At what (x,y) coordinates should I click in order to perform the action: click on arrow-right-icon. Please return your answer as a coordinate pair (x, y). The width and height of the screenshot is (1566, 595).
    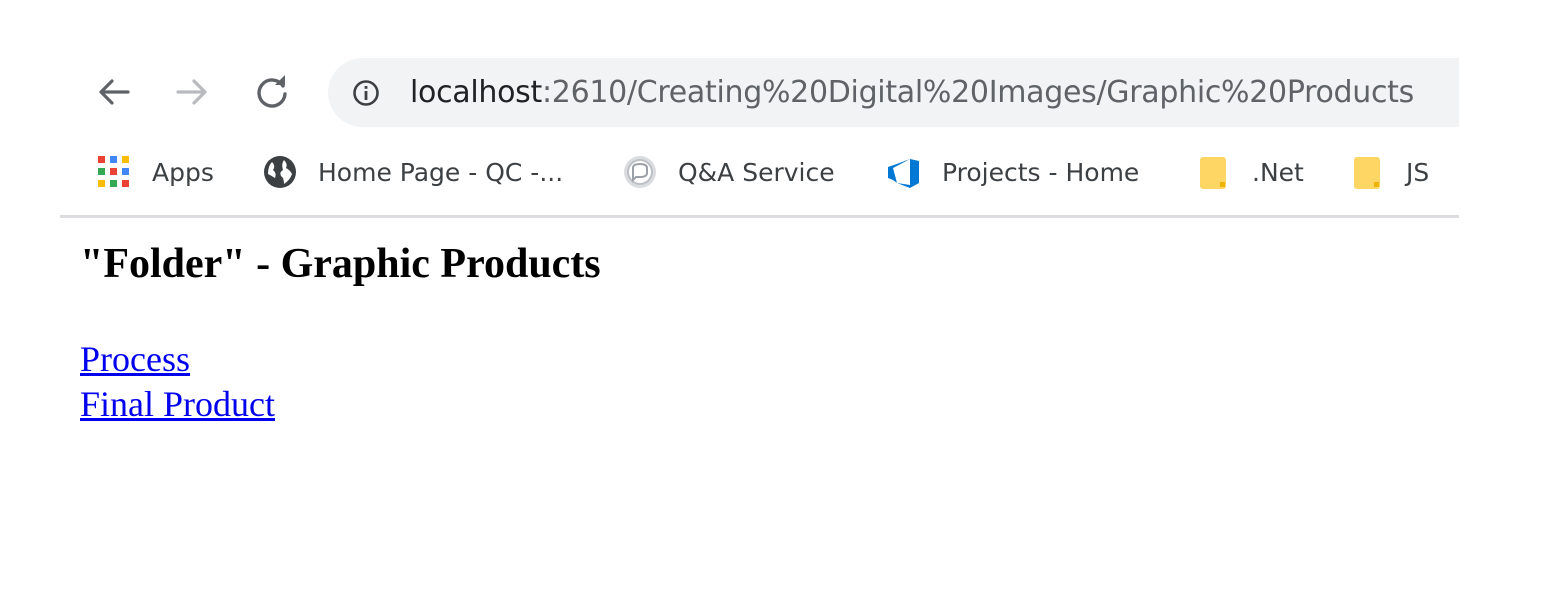
    Looking at the image, I should click on (191, 92).